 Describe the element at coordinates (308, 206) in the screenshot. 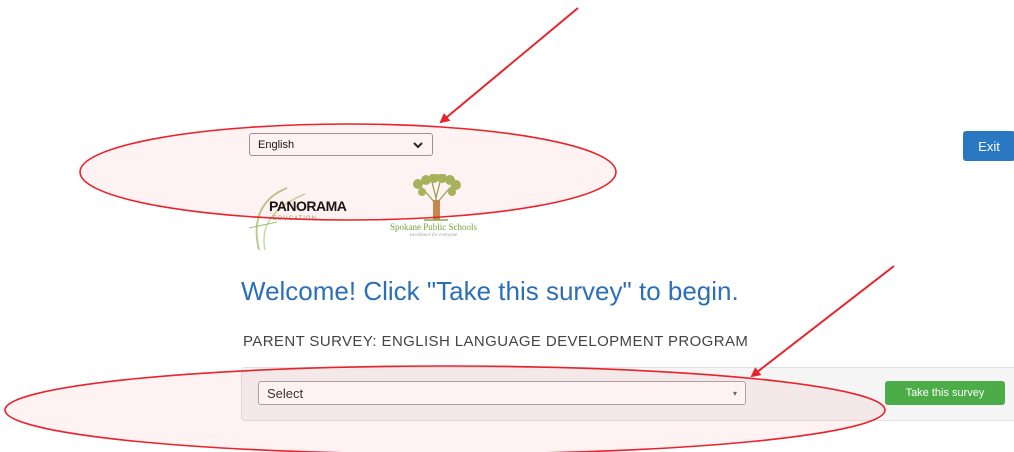

I see `panorama-logo-text: PANORAMA` at that location.